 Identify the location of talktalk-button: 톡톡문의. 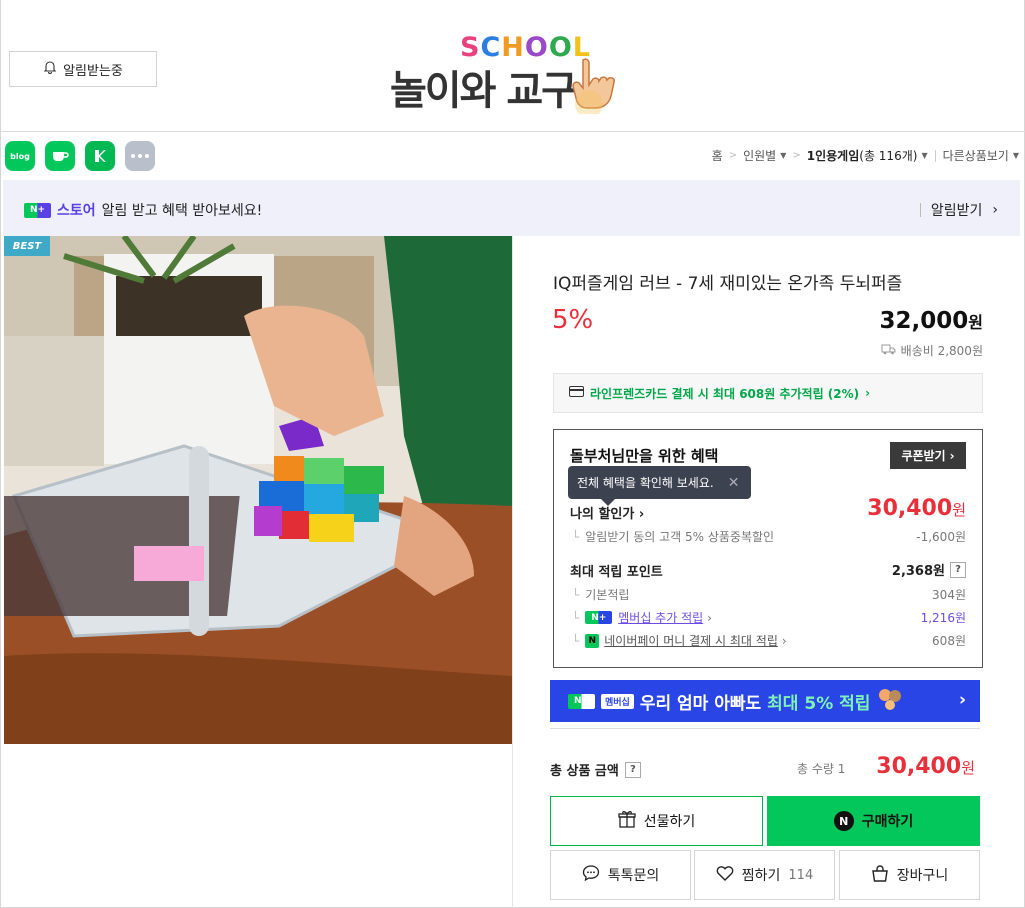
(620, 875).